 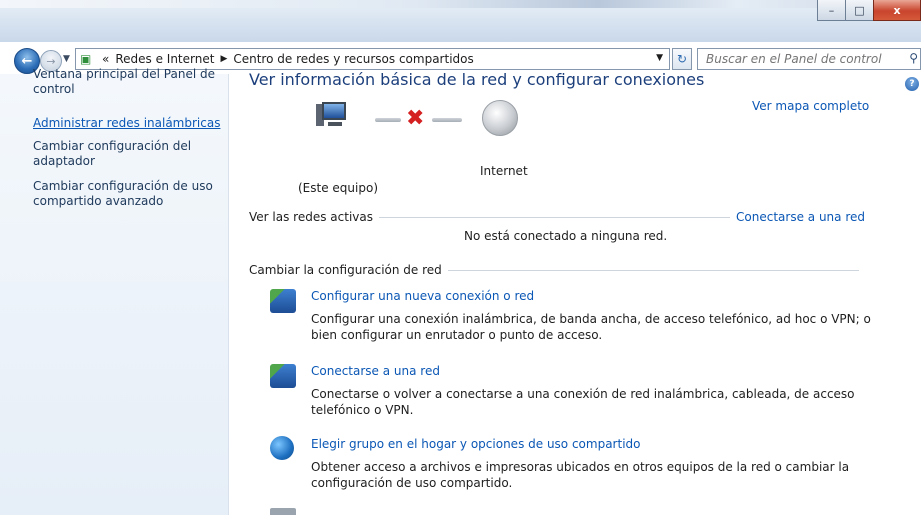 I want to click on change-settings-header: Cambiar la configuración de red, so click(x=557, y=270).